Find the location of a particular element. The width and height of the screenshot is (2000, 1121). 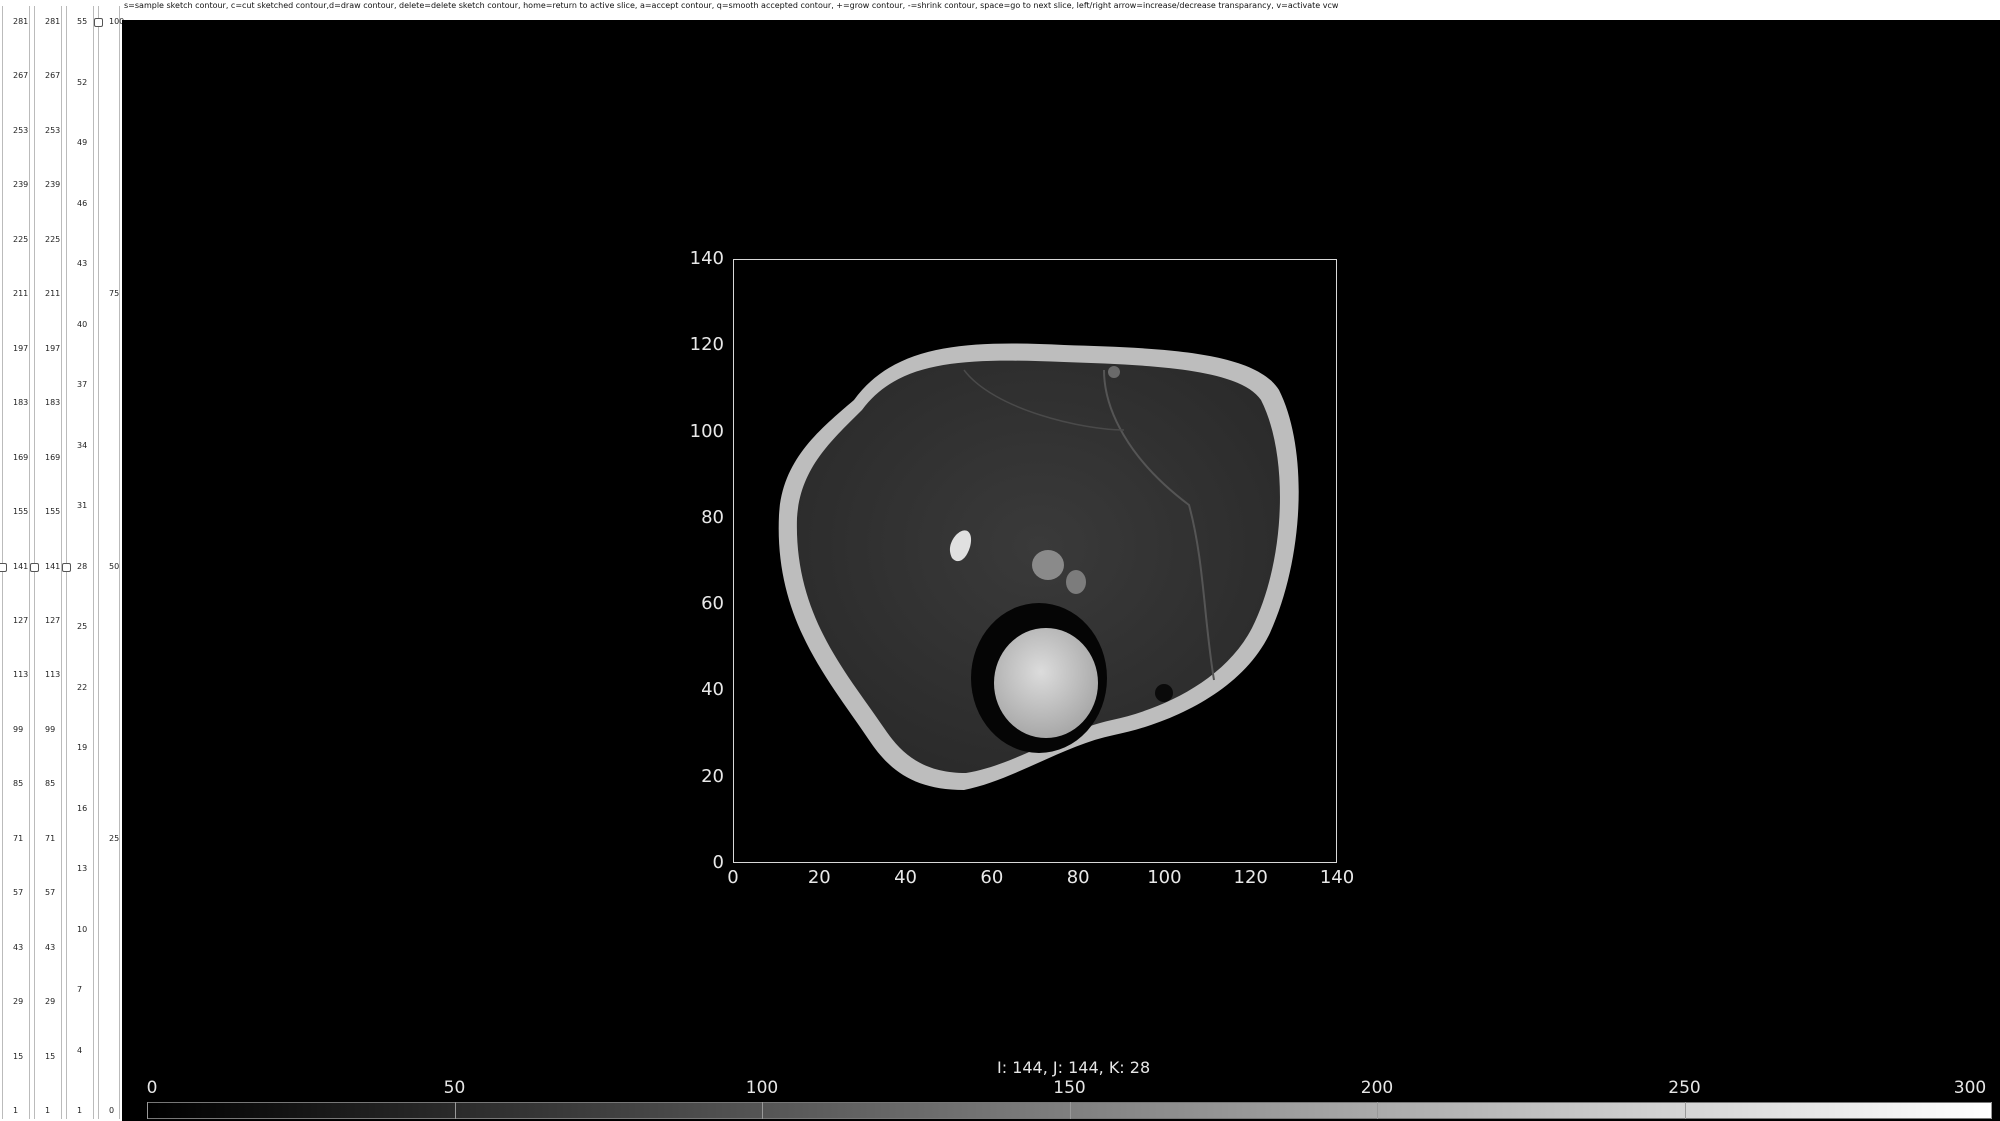

j-slider-tick-label: 29 is located at coordinates (50, 1002).